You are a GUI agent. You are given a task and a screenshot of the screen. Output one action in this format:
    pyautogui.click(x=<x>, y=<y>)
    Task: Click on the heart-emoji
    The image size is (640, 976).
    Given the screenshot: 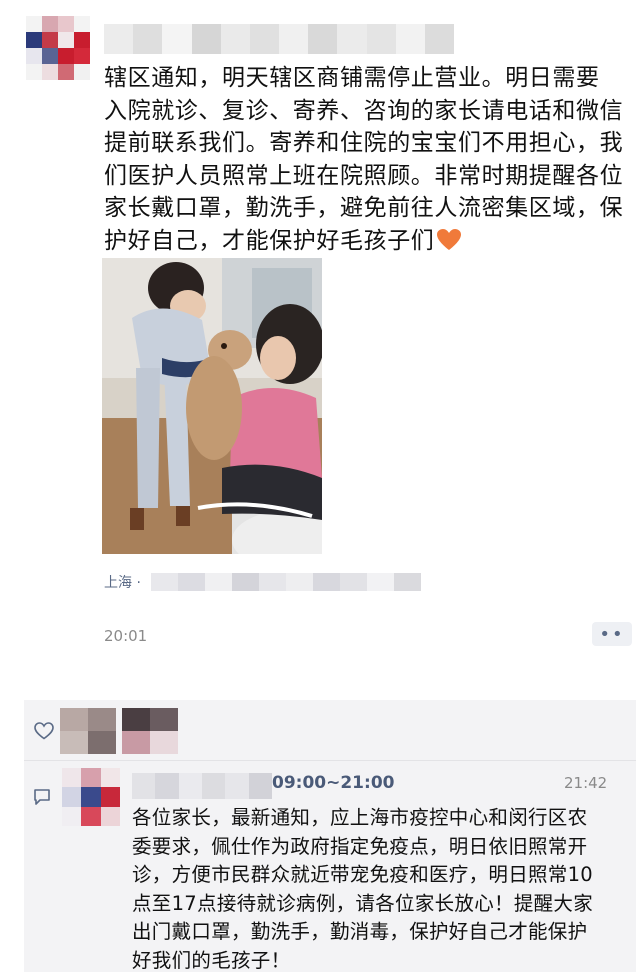 What is the action you would take?
    pyautogui.click(x=449, y=245)
    